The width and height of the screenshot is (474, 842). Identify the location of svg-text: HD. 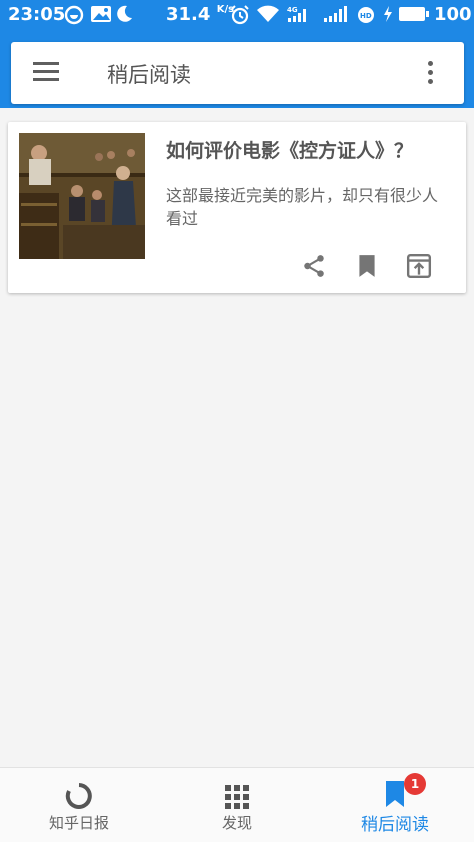
(366, 16).